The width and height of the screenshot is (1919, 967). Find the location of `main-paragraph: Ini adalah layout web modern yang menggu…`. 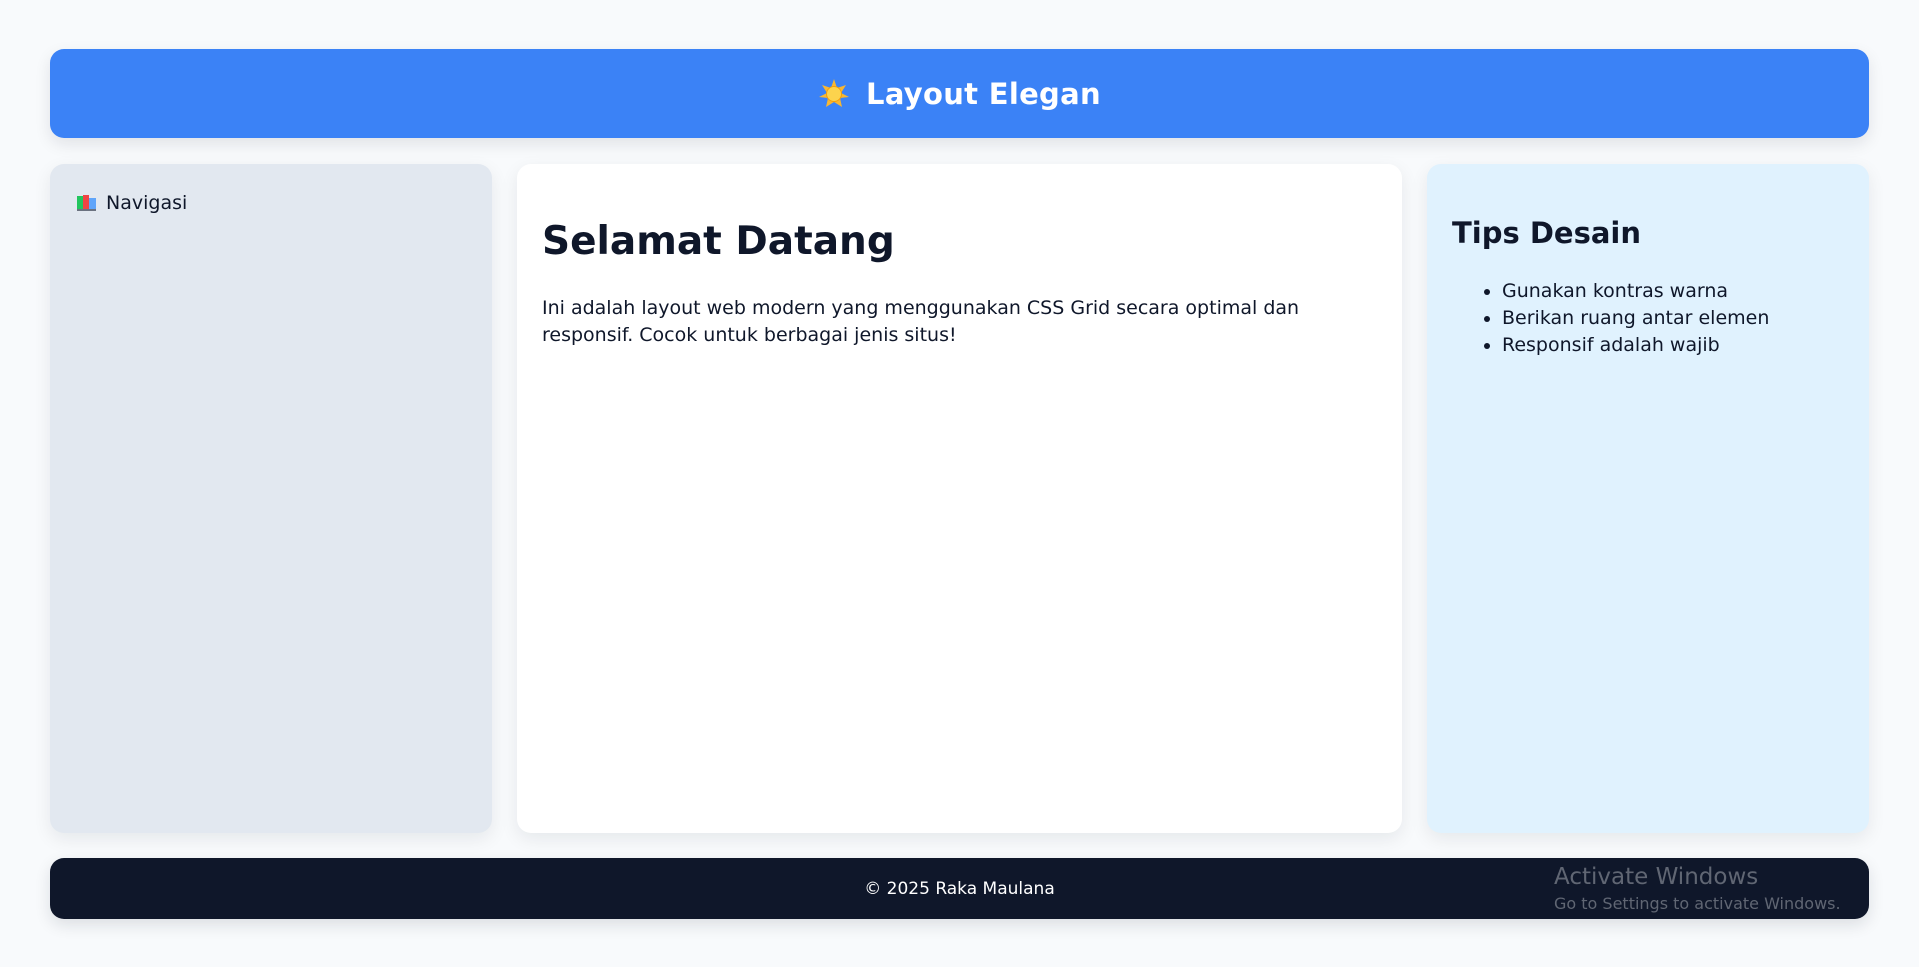

main-paragraph: Ini adalah layout web modern yang menggu… is located at coordinates (921, 321).